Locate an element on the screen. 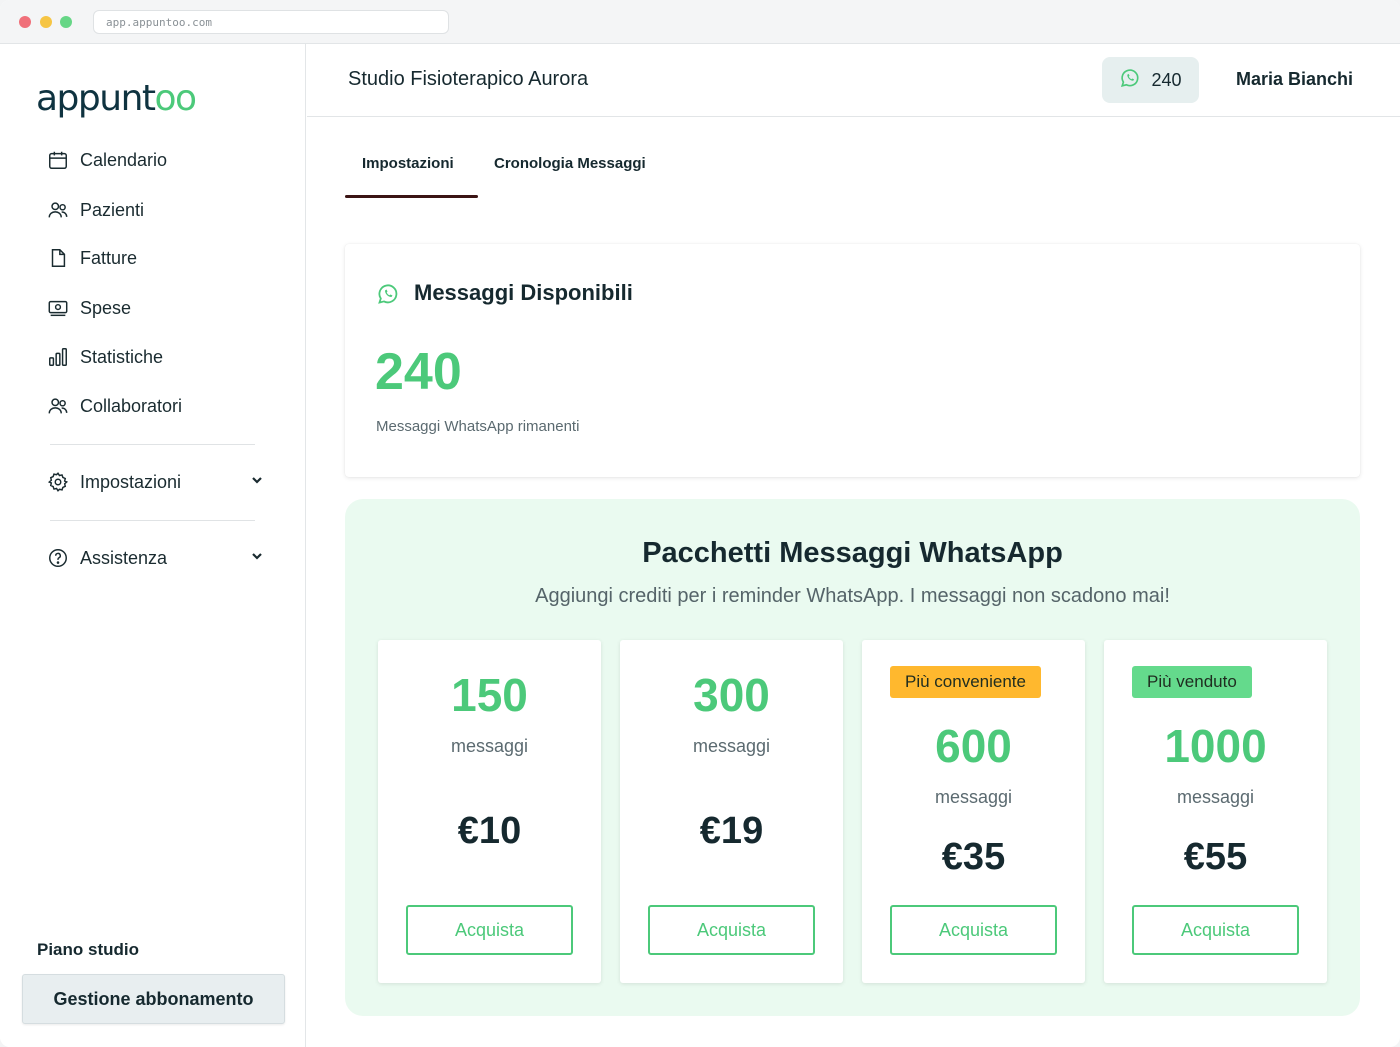  sidebar-item-label: Impostazioni is located at coordinates (131, 481).